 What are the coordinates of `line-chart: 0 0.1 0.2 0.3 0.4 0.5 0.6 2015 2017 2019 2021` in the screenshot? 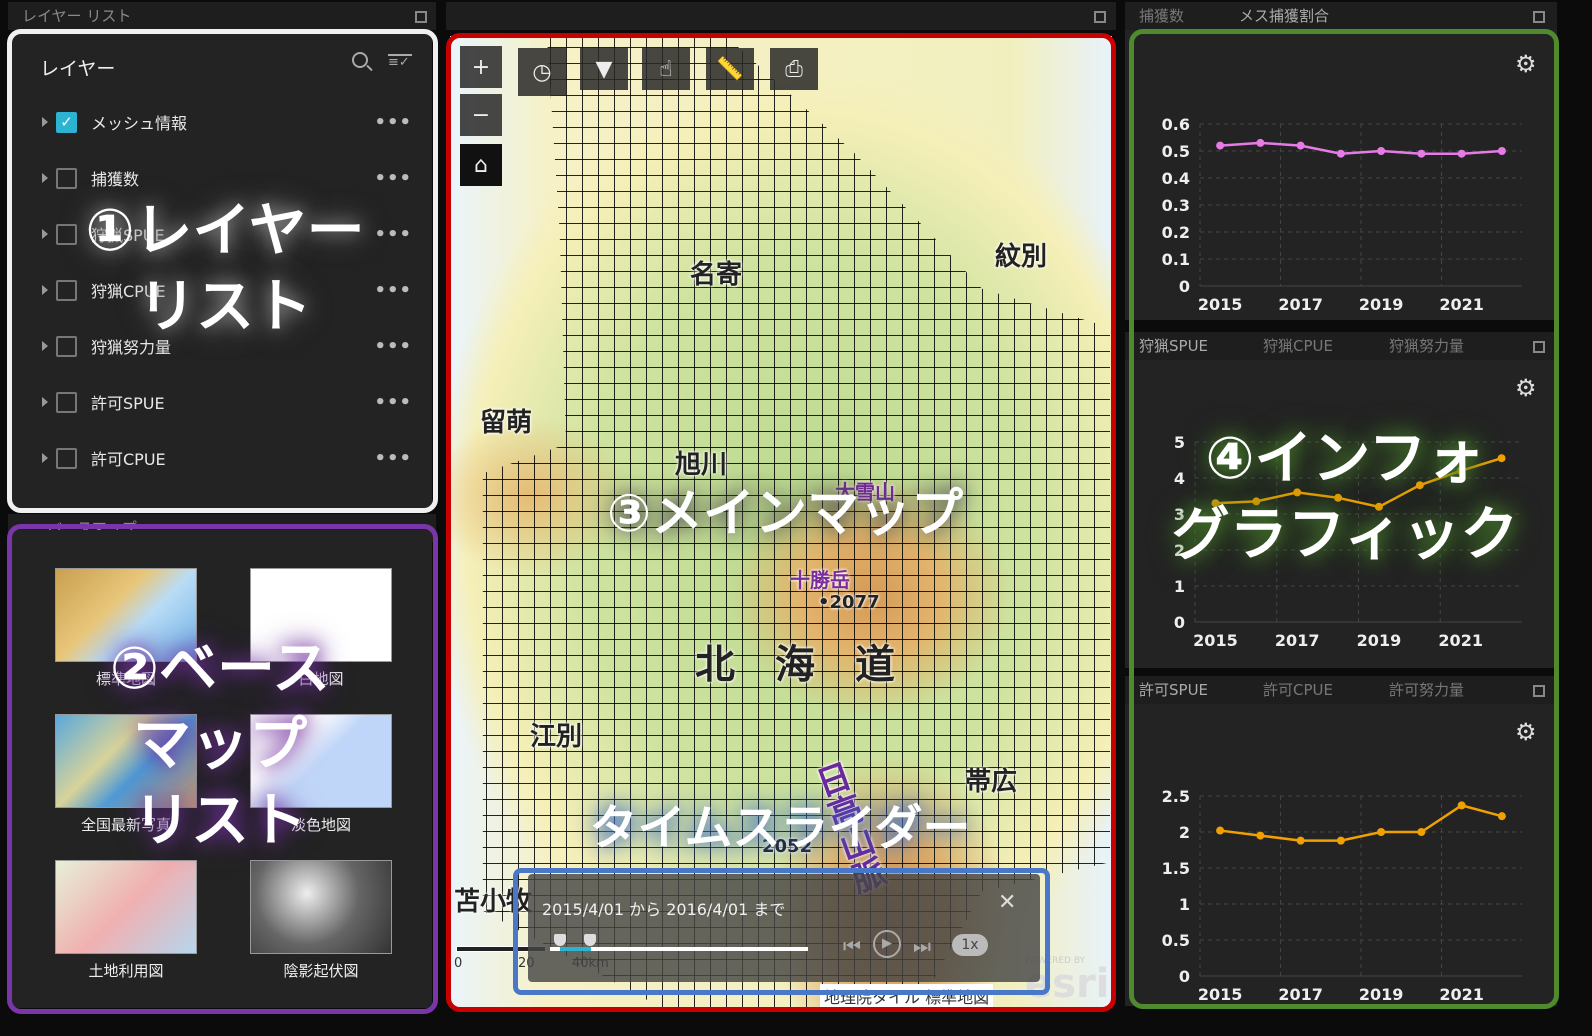 It's located at (1342, 214).